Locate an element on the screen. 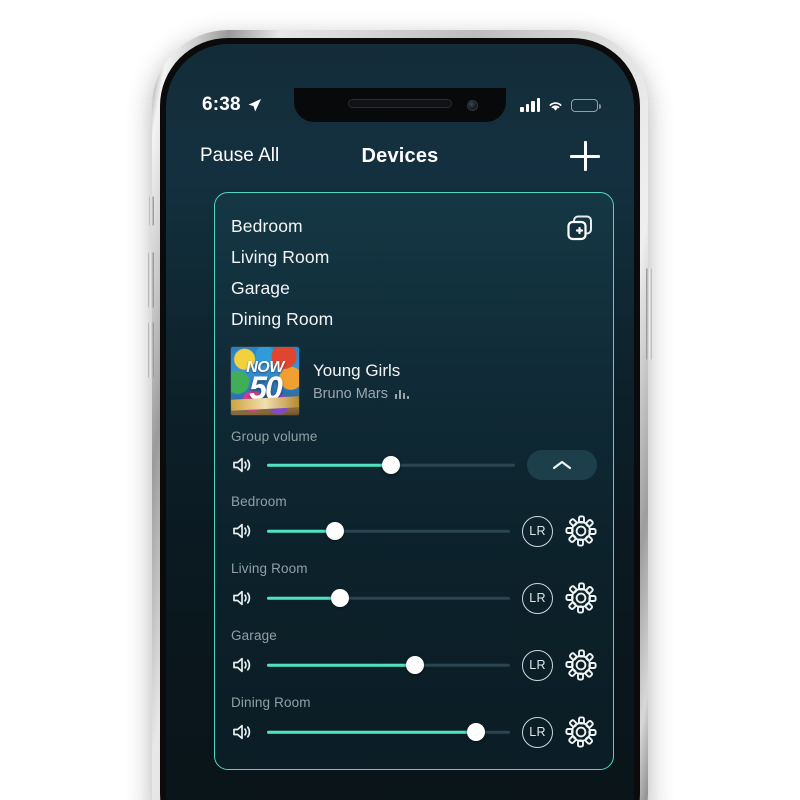  page-title: Devices is located at coordinates (400, 155).